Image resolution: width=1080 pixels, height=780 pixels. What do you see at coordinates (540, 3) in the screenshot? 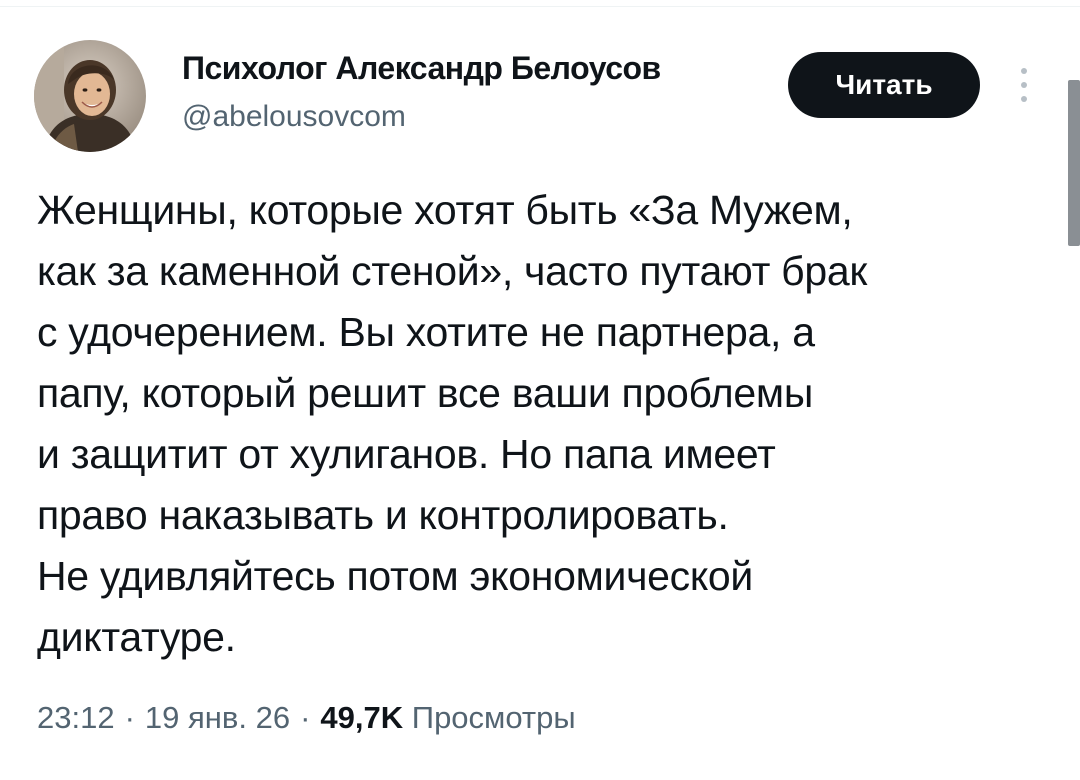
I see `top-divider` at bounding box center [540, 3].